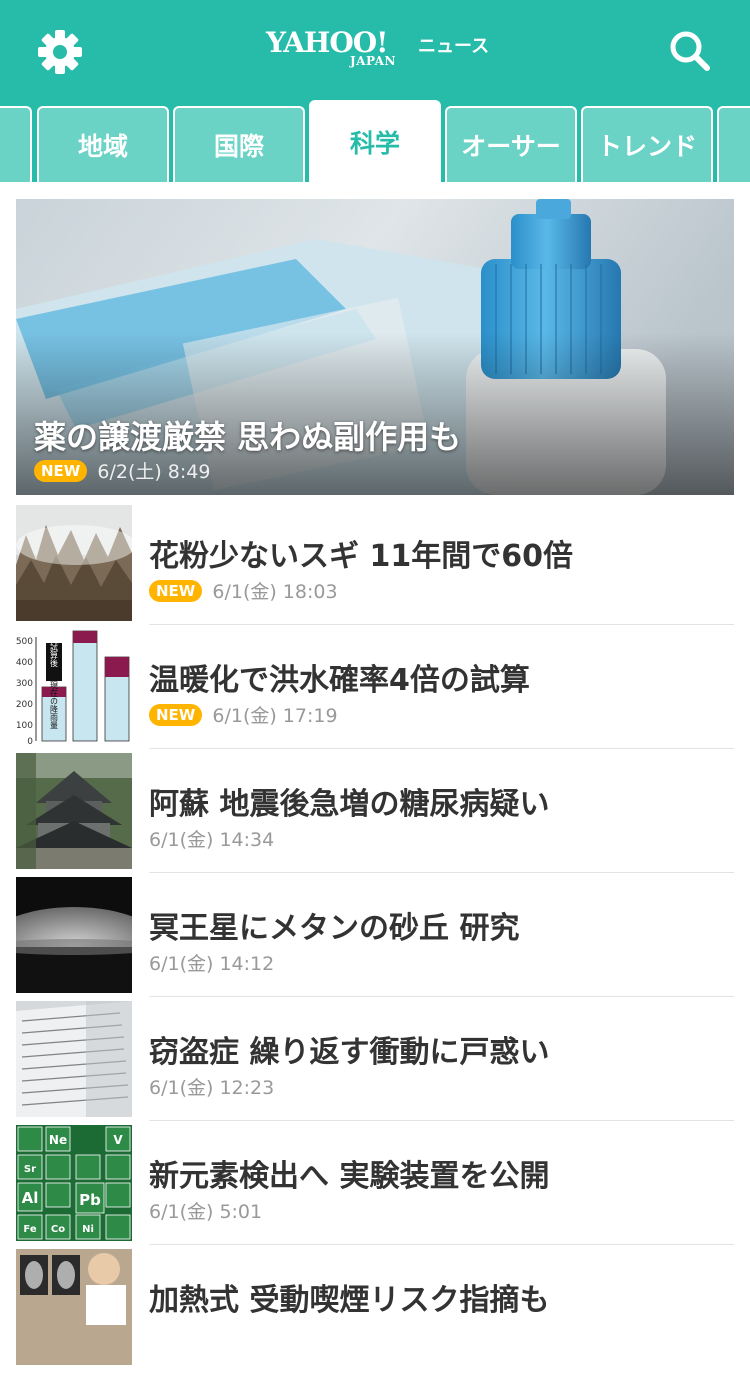 The height and width of the screenshot is (1373, 750). I want to click on article-meta: NEW 6/1(金) 18:03, so click(243, 590).